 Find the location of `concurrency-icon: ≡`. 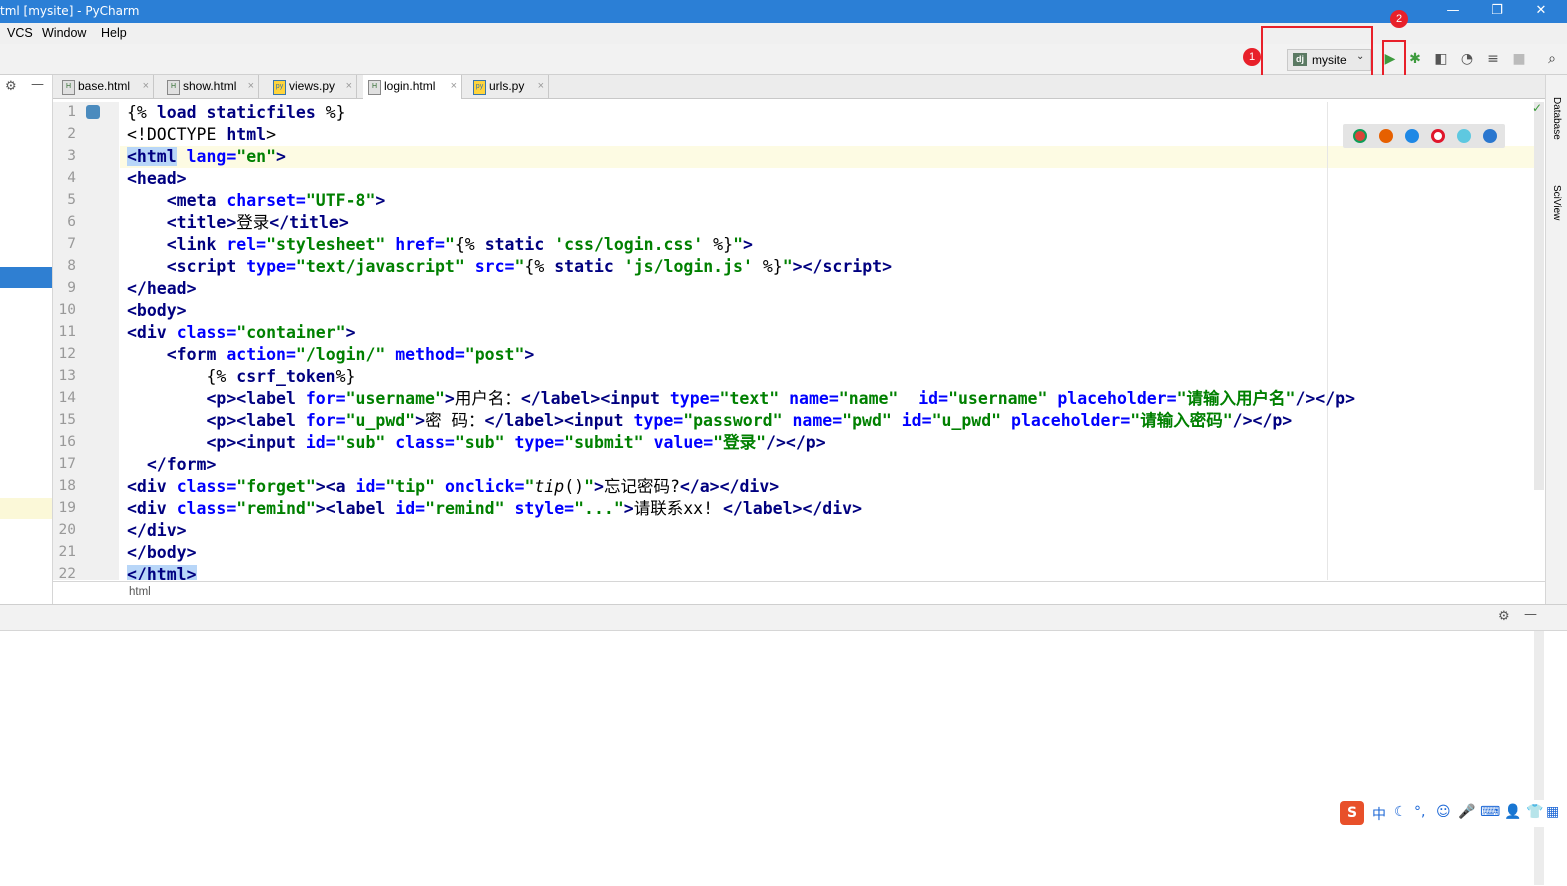

concurrency-icon: ≡ is located at coordinates (1493, 59).